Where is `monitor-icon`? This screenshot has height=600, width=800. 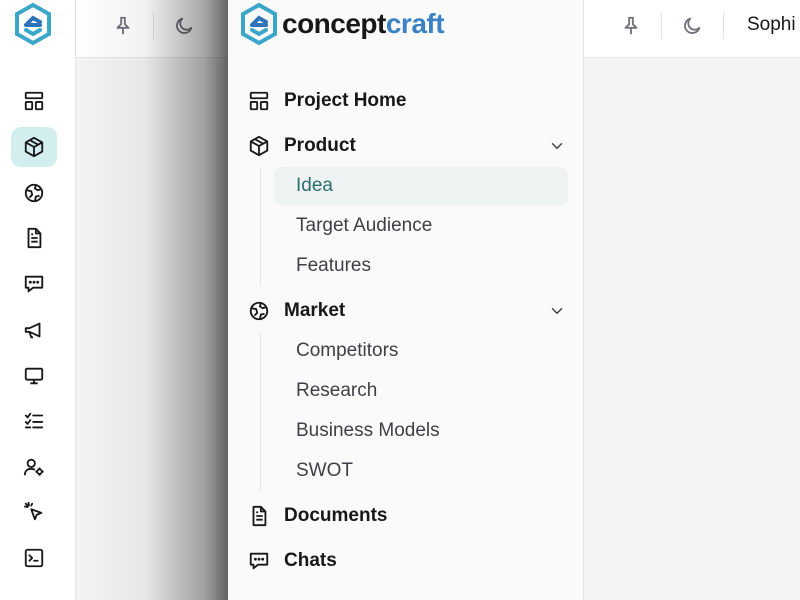 monitor-icon is located at coordinates (34, 376).